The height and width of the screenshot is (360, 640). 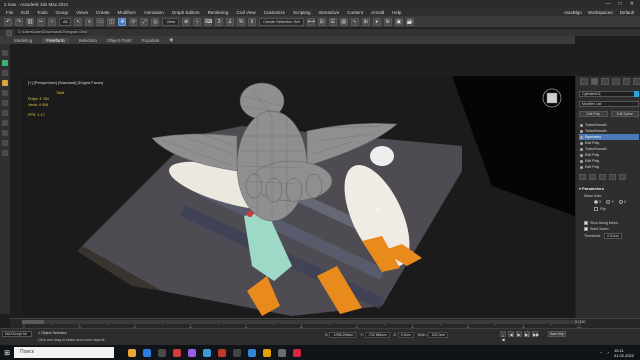 I want to click on menu-scripting: Scripting, so click(x=302, y=12).